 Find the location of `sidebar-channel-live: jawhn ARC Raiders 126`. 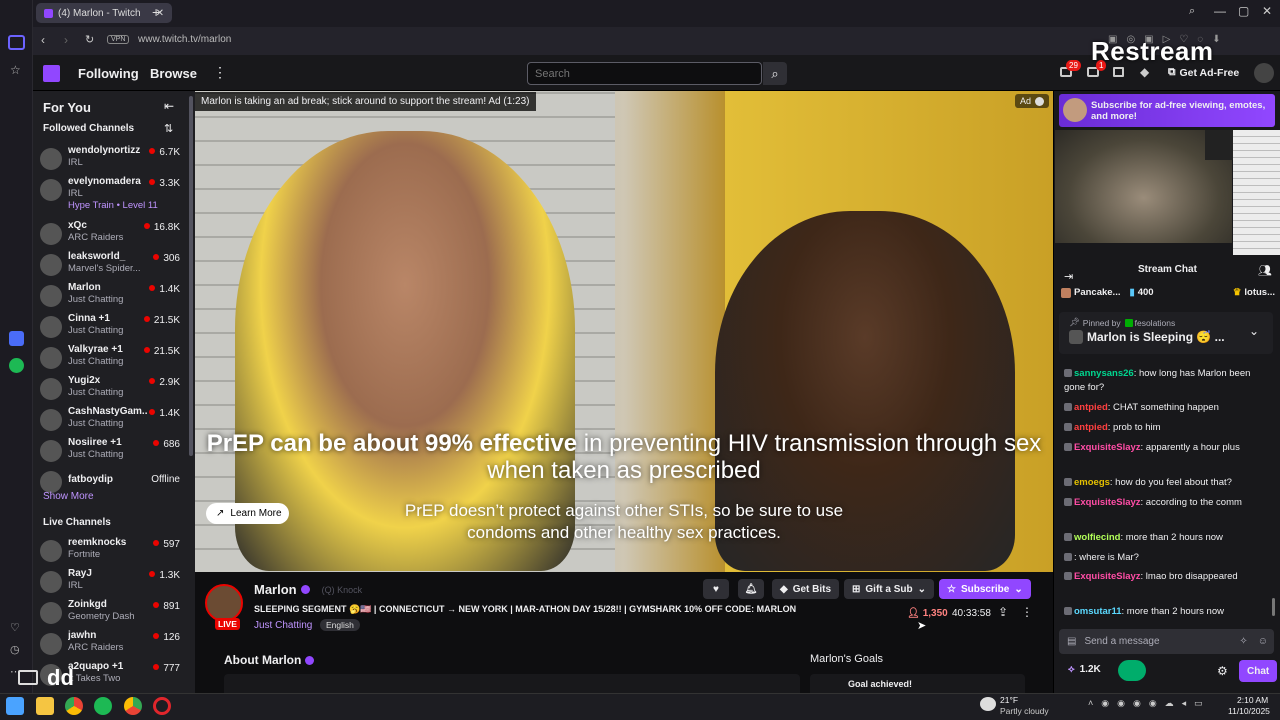

sidebar-channel-live: jawhn ARC Raiders 126 is located at coordinates (110, 645).